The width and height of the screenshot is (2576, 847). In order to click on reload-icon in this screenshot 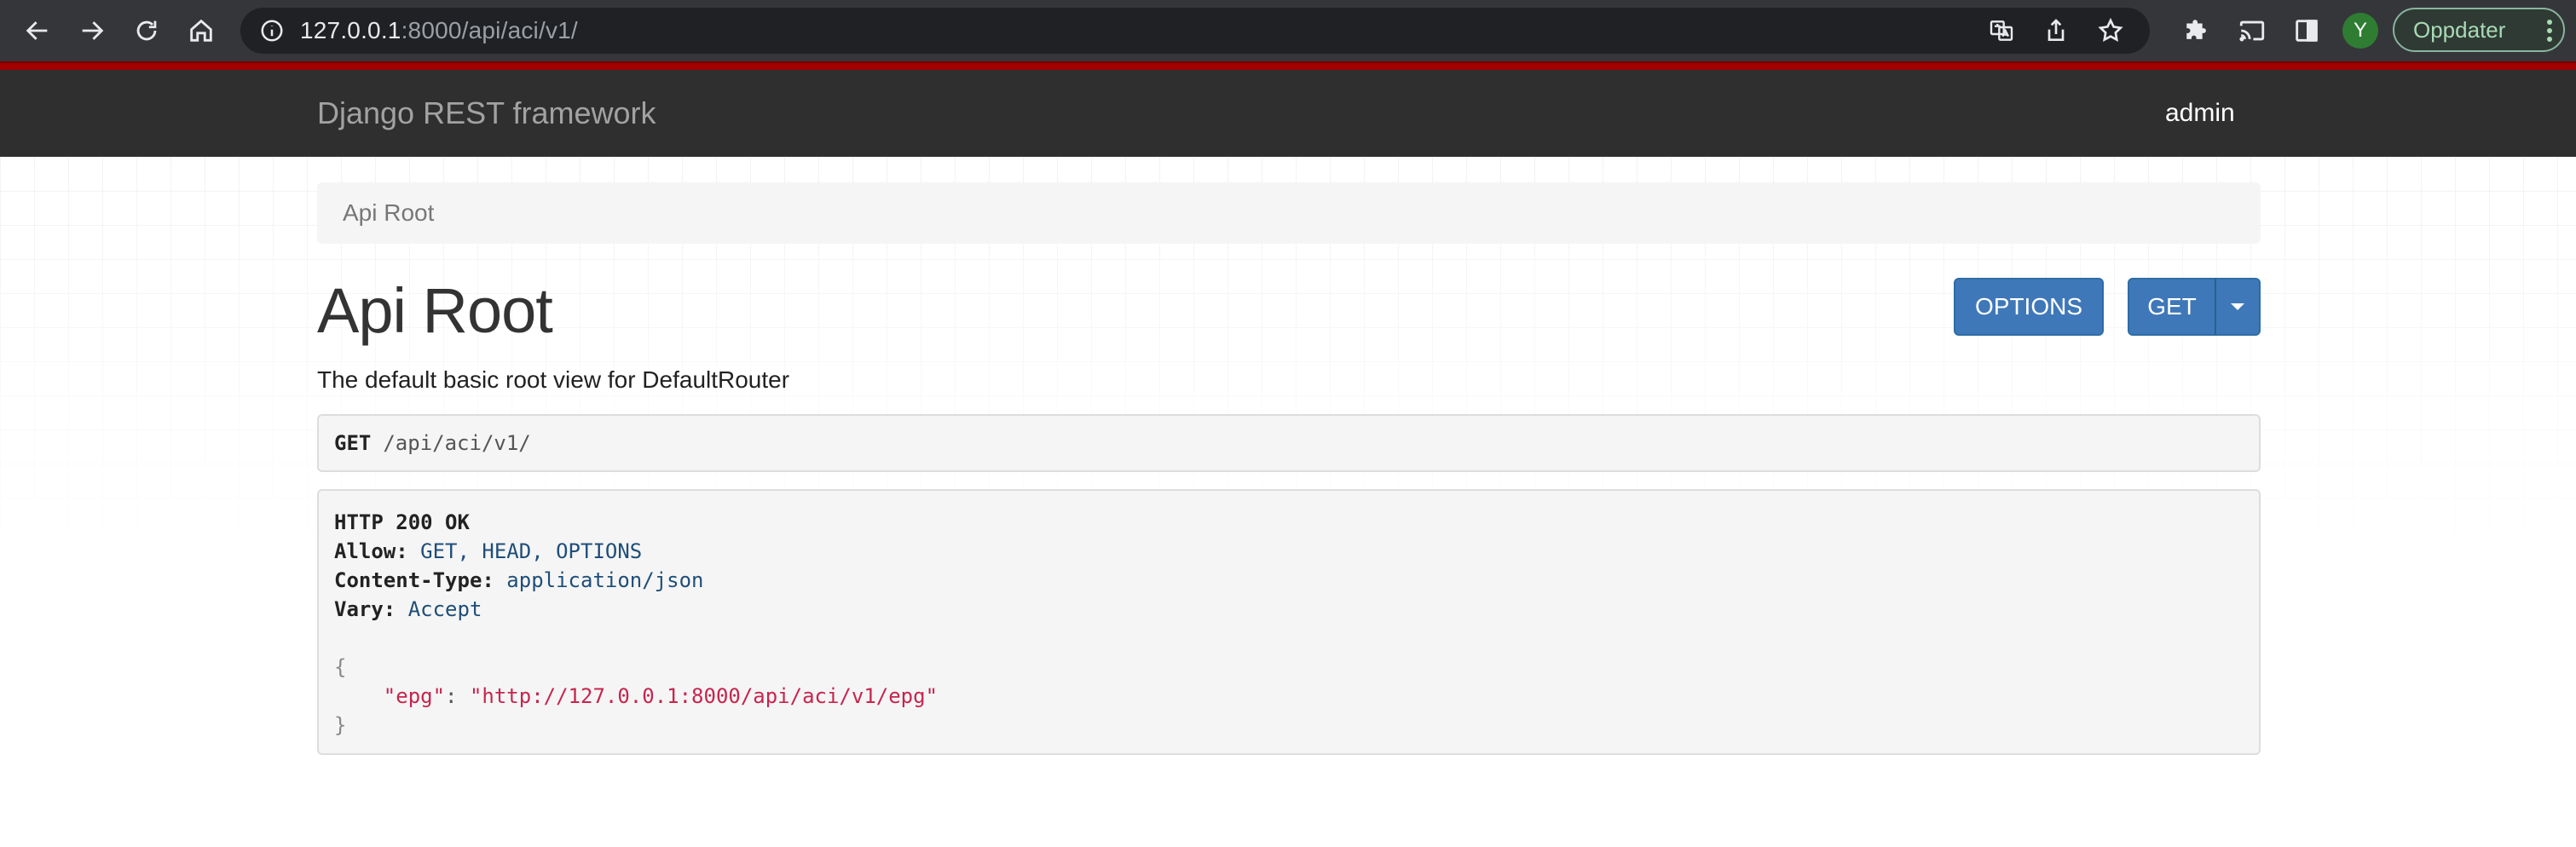, I will do `click(146, 31)`.